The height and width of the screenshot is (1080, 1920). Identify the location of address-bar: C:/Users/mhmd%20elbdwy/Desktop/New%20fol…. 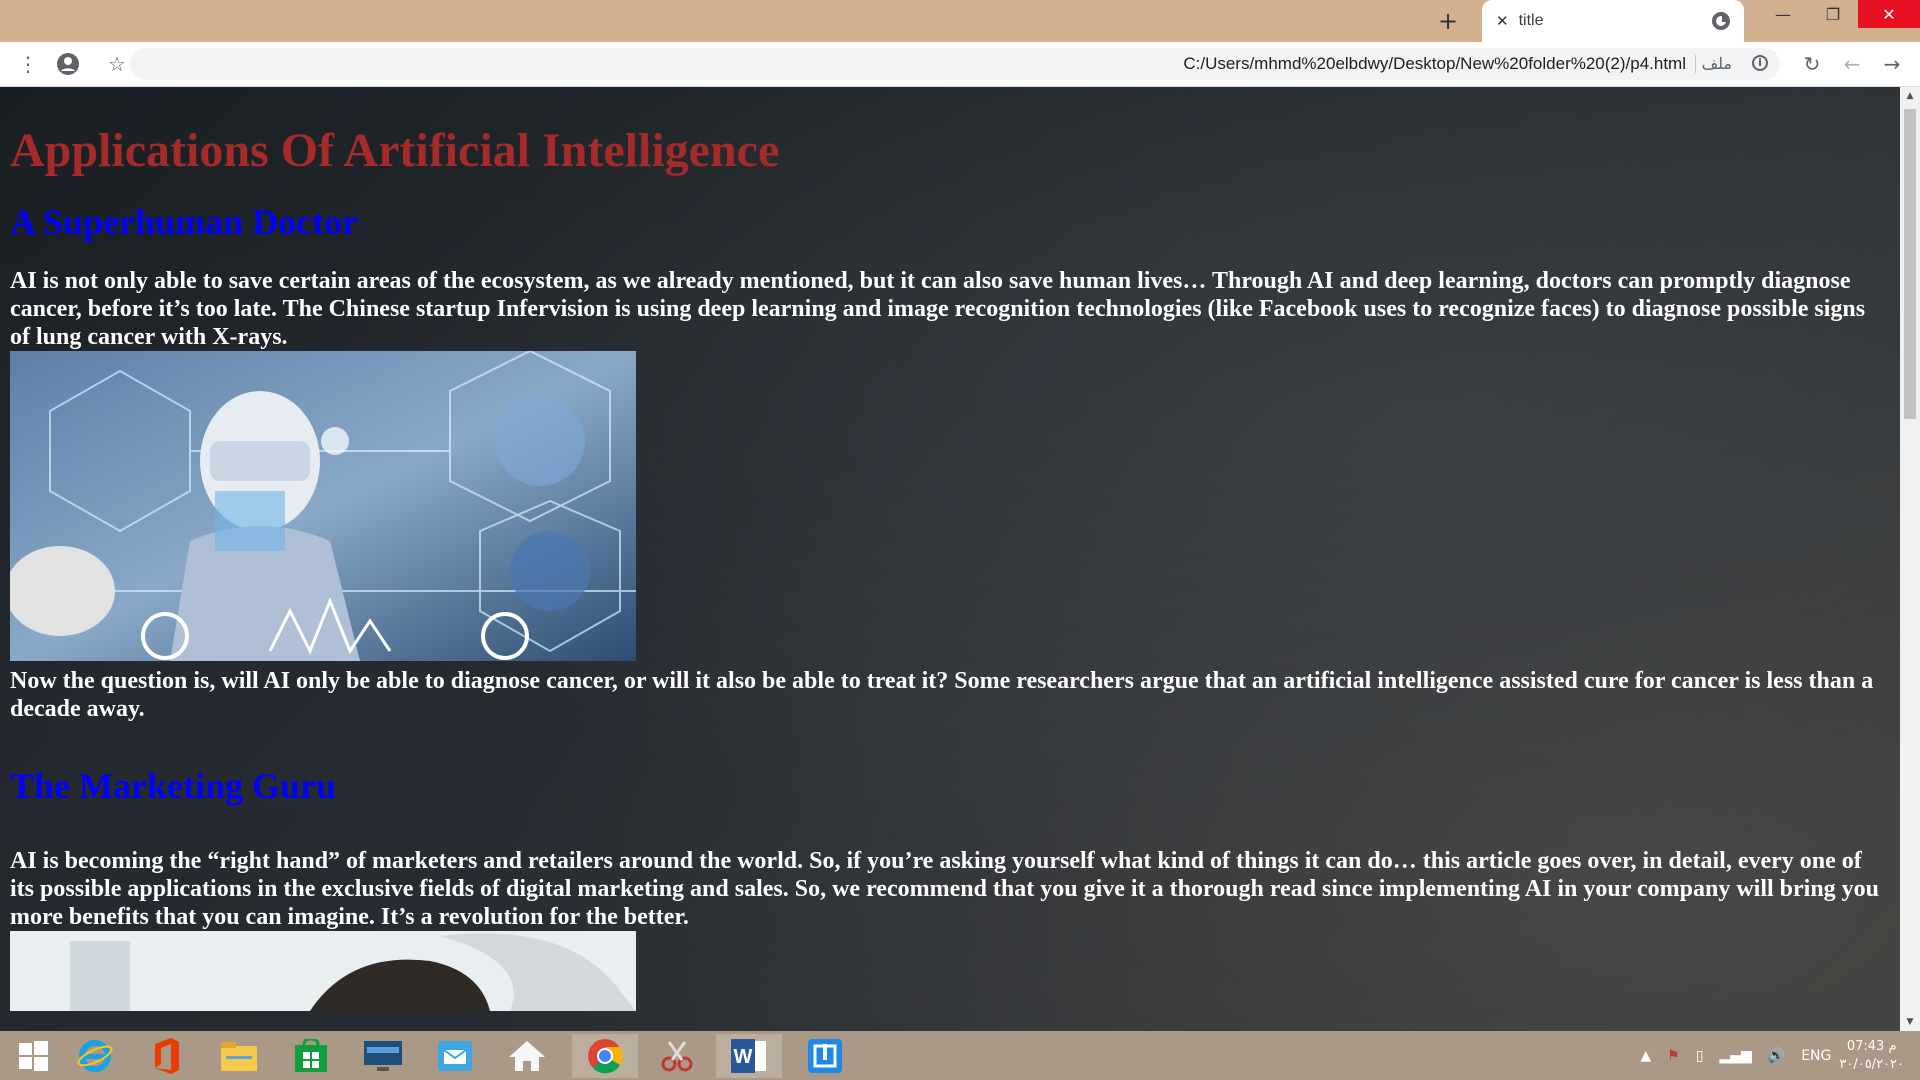
(955, 64).